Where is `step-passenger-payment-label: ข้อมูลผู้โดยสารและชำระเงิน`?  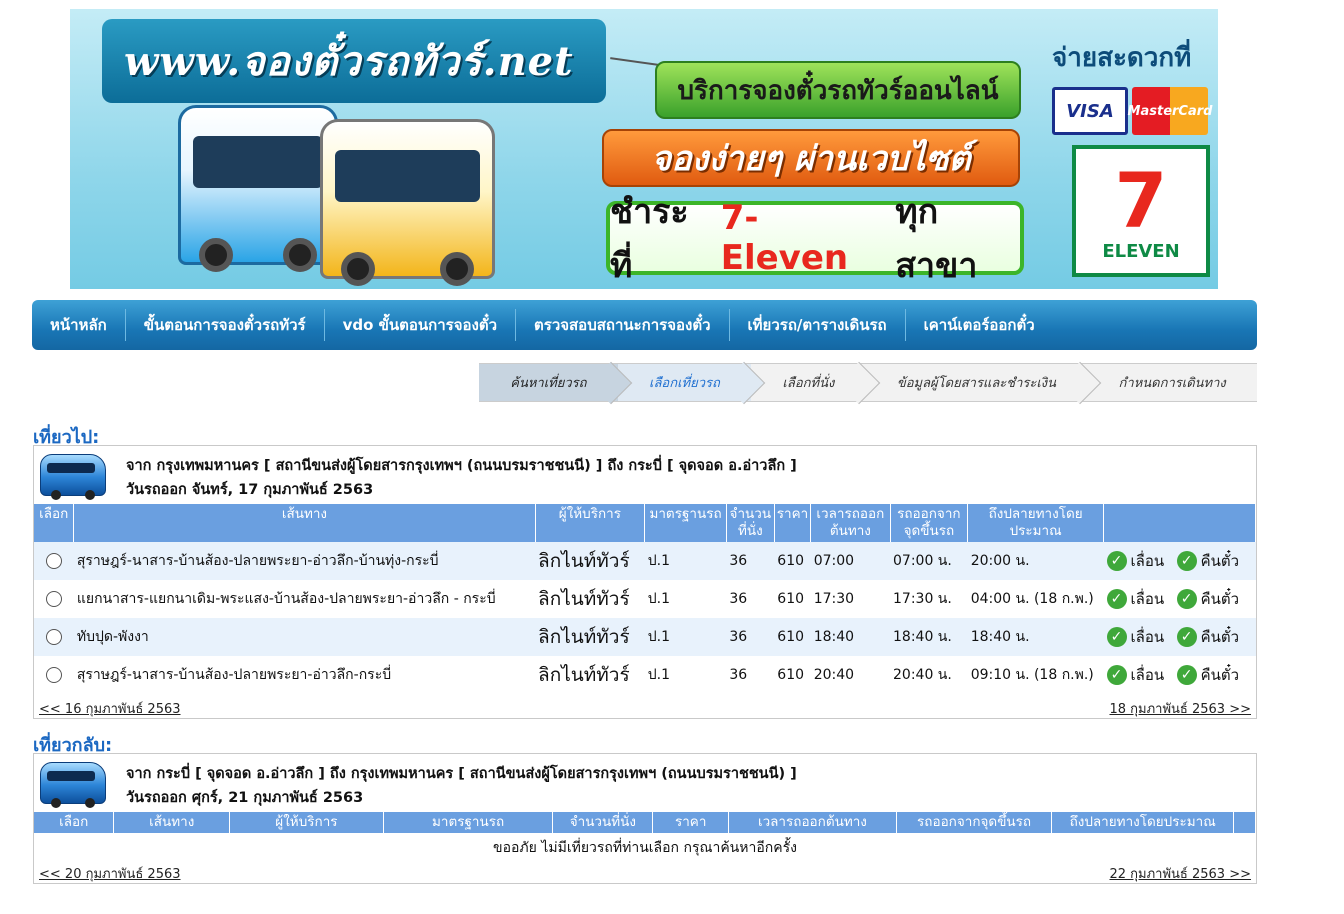 step-passenger-payment-label: ข้อมูลผู้โดยสารและชำระเงิน is located at coordinates (976, 383).